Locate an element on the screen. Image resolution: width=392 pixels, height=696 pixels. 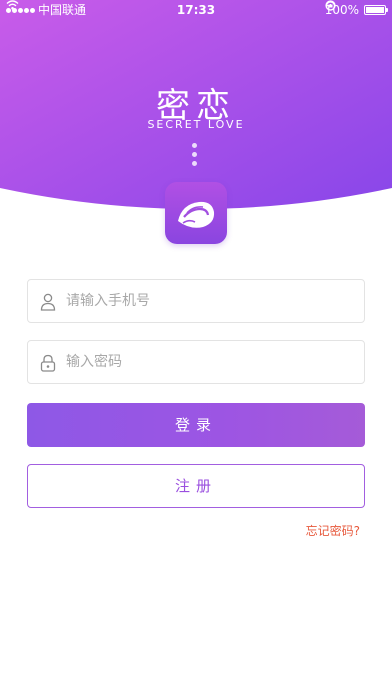
battery-fill is located at coordinates (375, 10).